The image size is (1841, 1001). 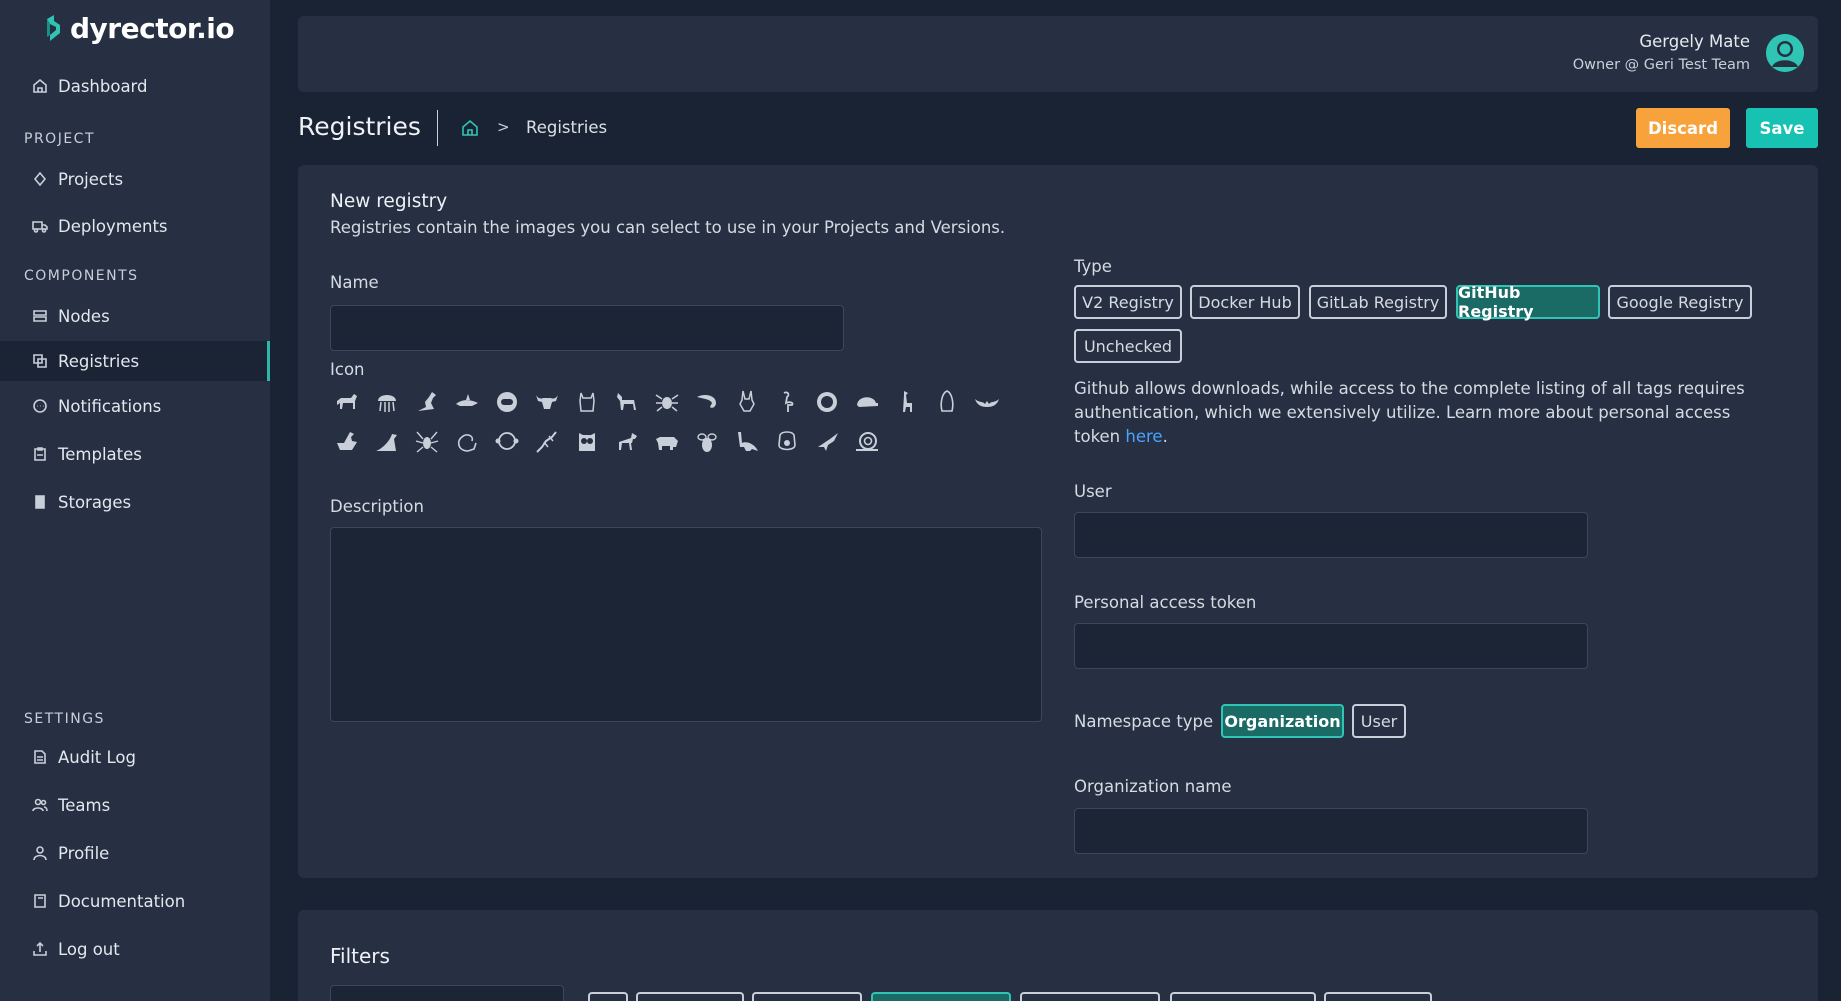 What do you see at coordinates (91, 179) in the screenshot?
I see `sidebar-item-label: Projects` at bounding box center [91, 179].